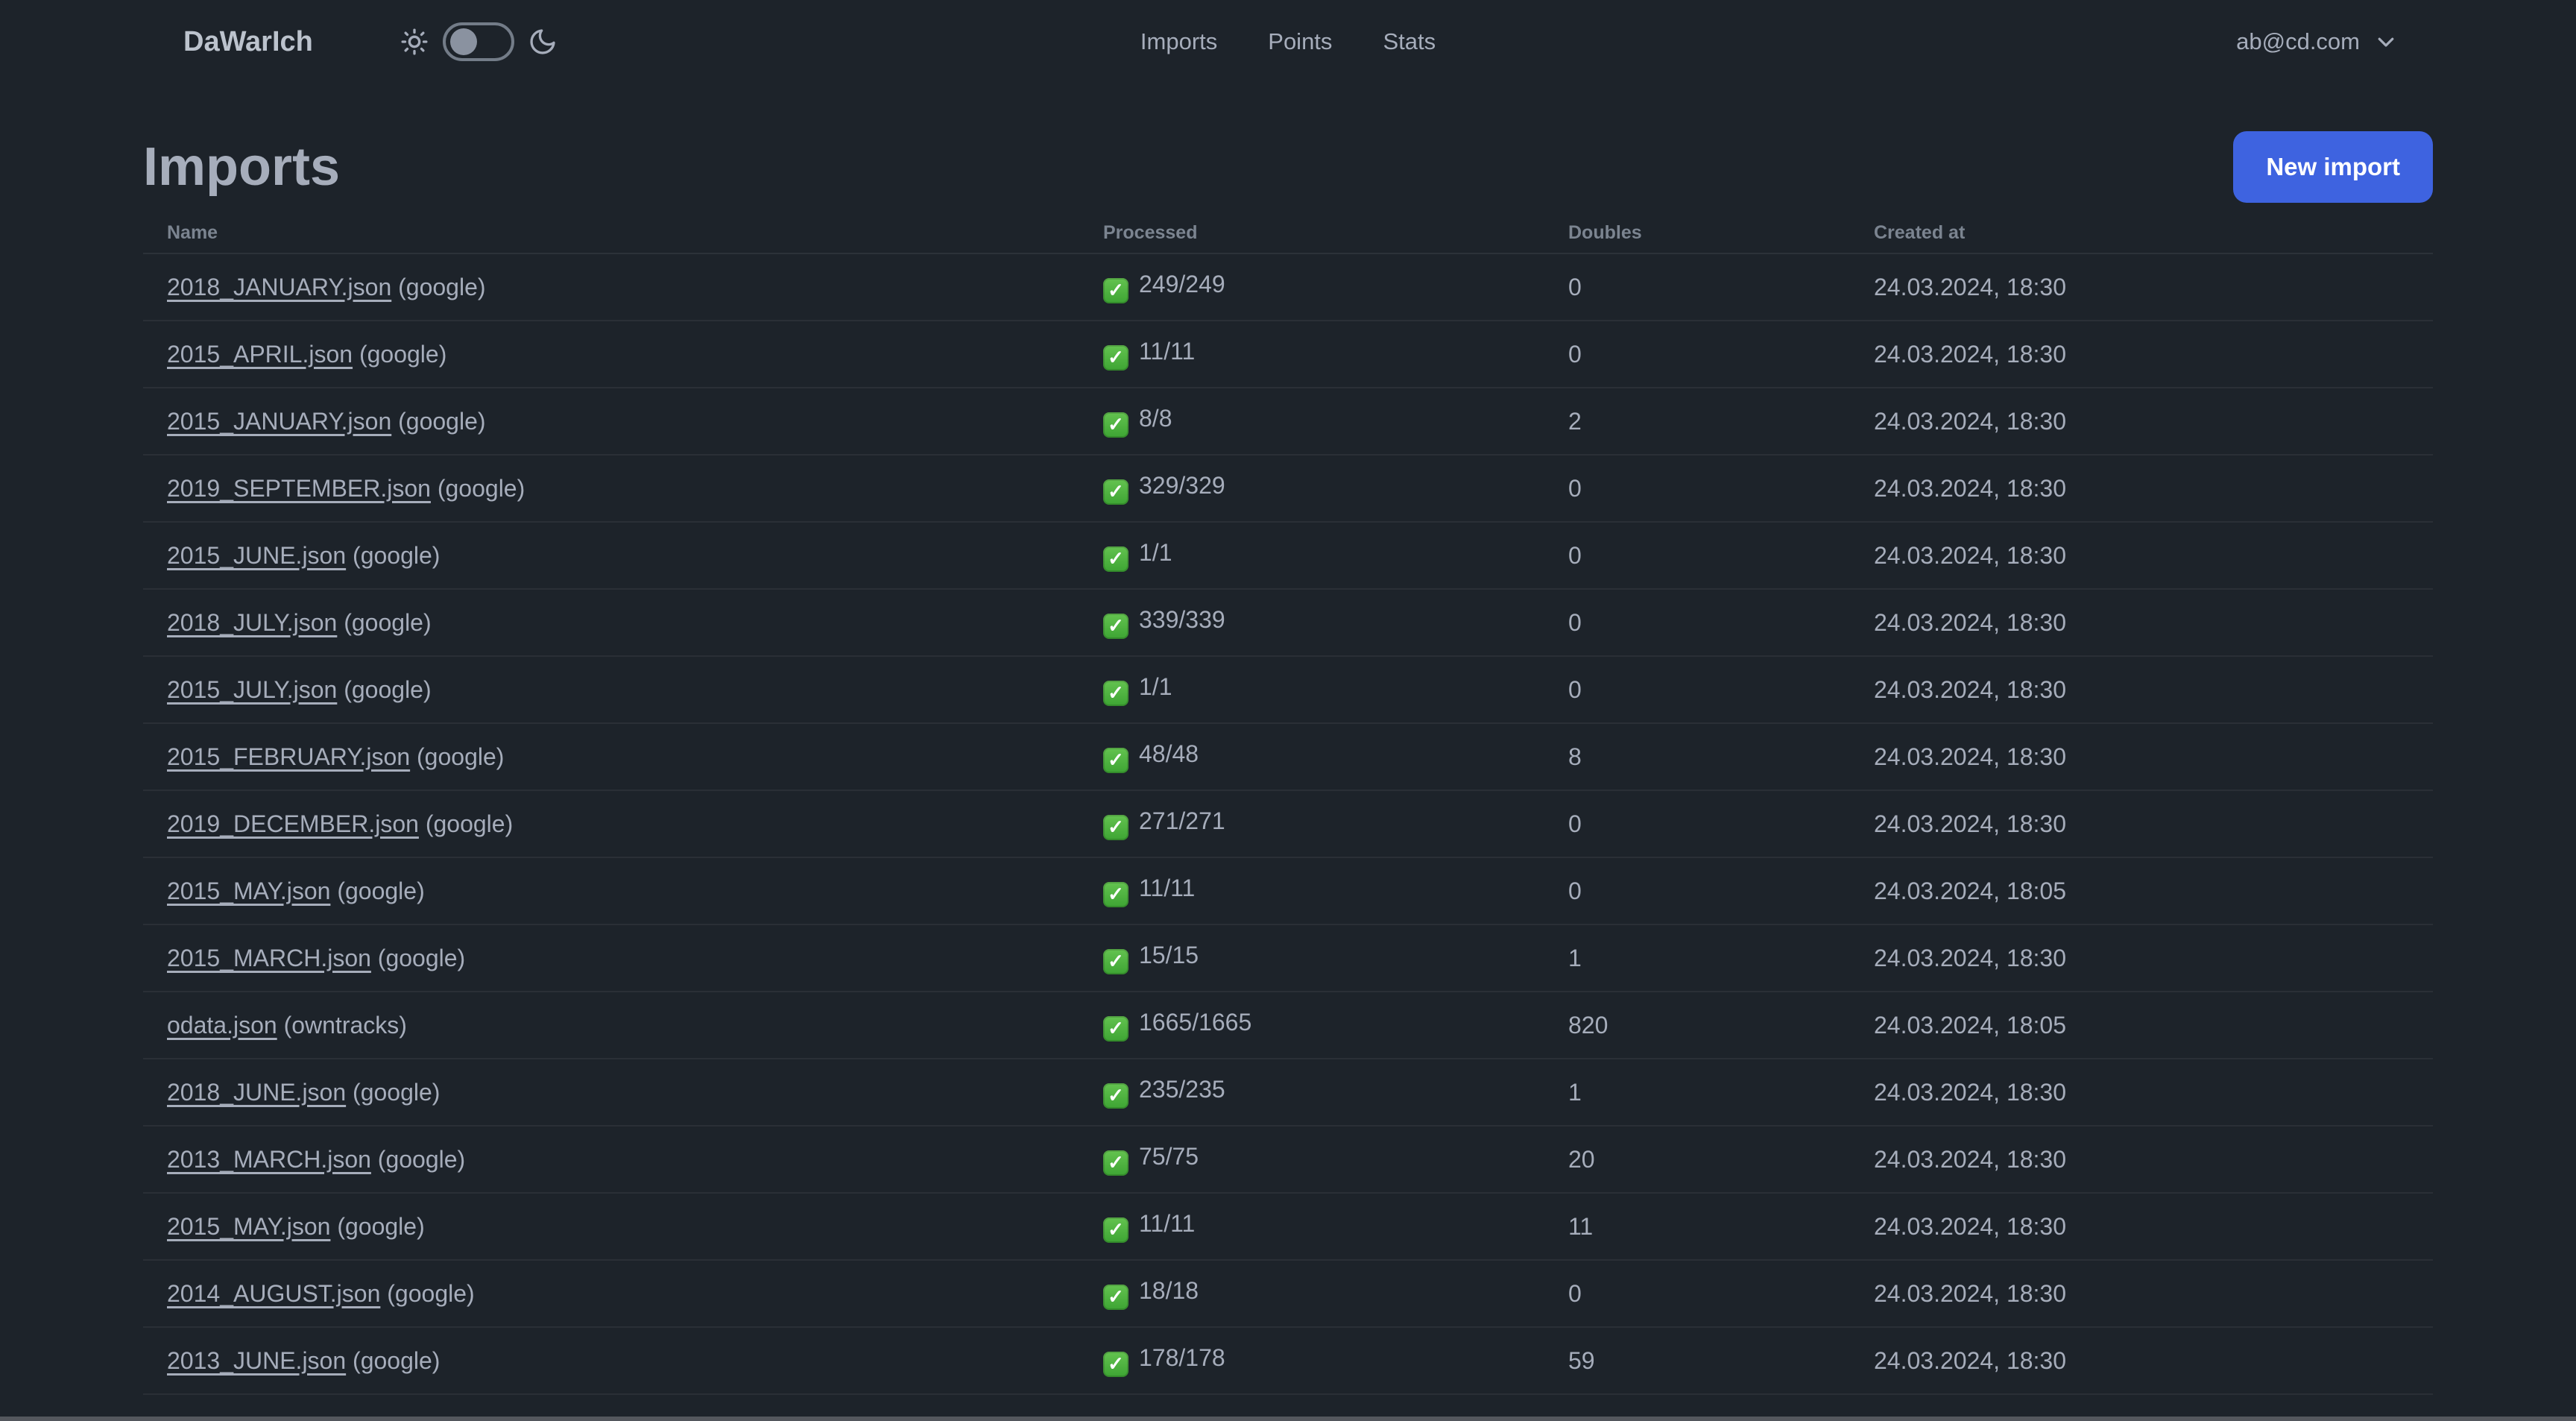  I want to click on column-header-doubles: Doubles, so click(1697, 233).